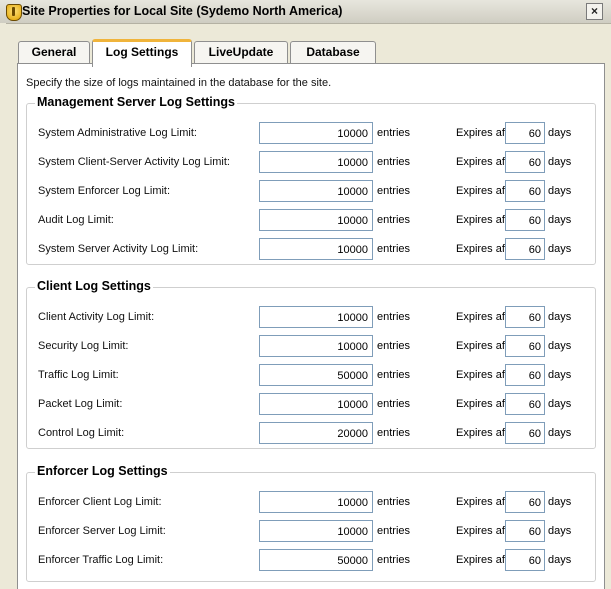 The width and height of the screenshot is (611, 589). What do you see at coordinates (14, 12) in the screenshot?
I see `shield-icon` at bounding box center [14, 12].